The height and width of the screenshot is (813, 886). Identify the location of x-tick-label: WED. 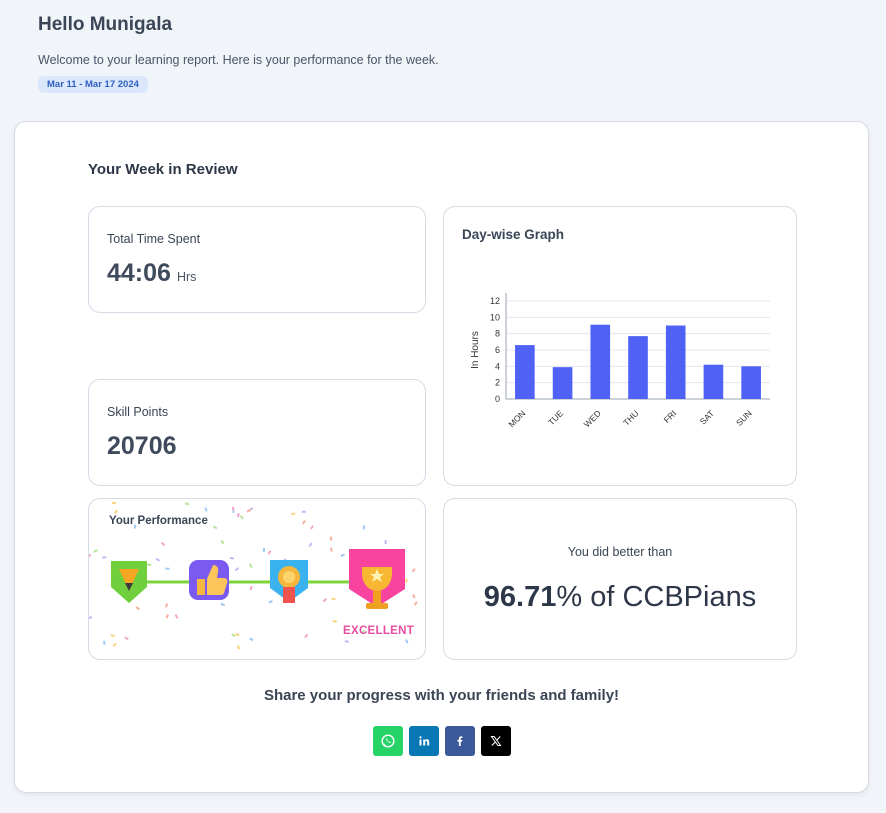
(592, 418).